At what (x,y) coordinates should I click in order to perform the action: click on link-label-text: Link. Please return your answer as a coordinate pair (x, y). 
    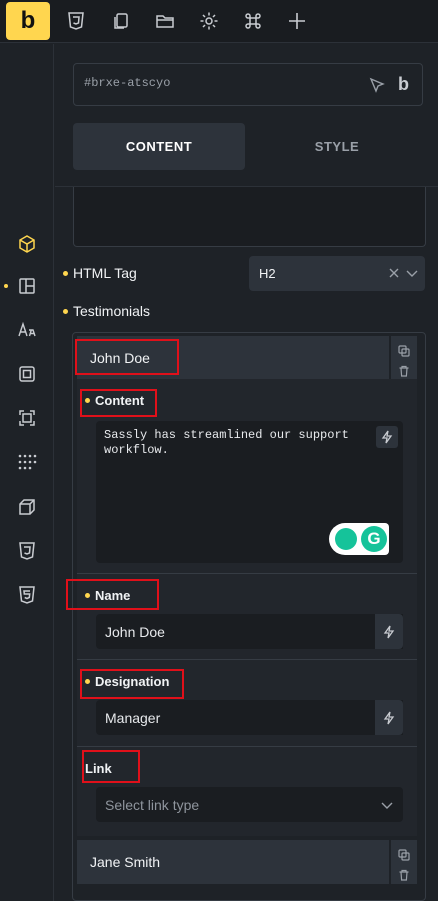
    Looking at the image, I should click on (98, 768).